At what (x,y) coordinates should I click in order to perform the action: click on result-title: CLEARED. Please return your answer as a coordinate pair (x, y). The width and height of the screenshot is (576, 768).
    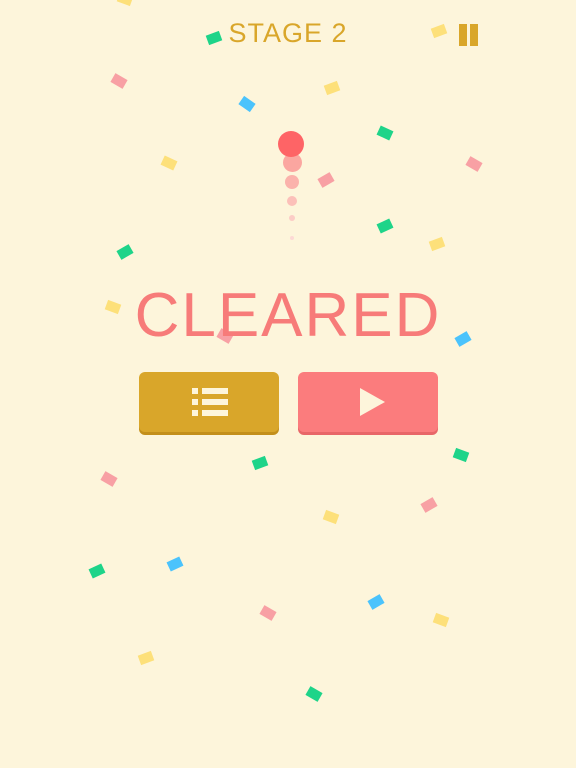
    Looking at the image, I should click on (288, 315).